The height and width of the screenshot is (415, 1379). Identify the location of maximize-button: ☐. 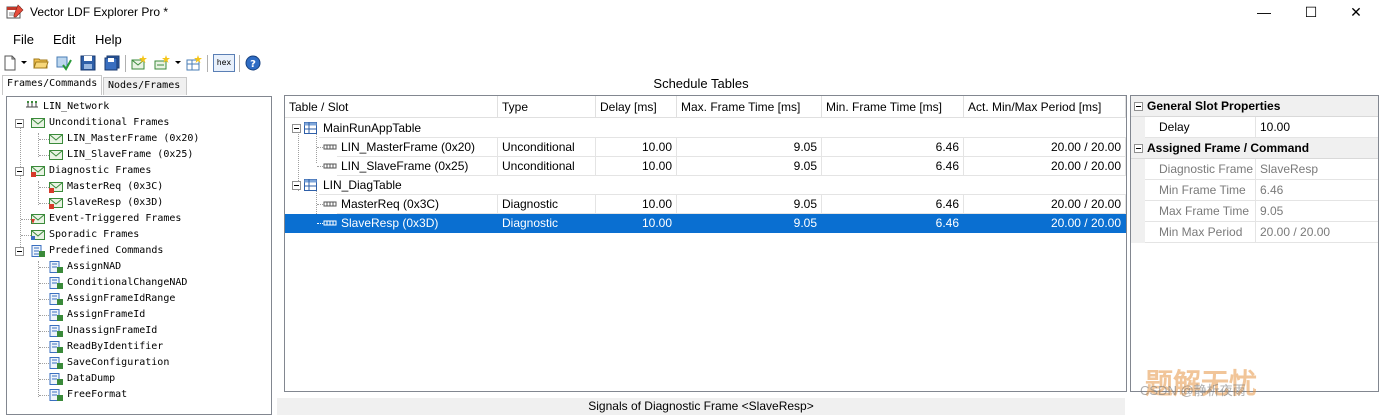
(1311, 13).